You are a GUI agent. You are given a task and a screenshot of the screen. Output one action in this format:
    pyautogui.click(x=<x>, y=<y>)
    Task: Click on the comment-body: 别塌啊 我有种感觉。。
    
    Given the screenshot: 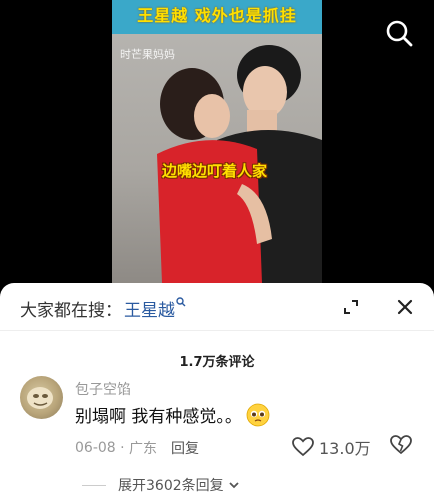 What is the action you would take?
    pyautogui.click(x=172, y=414)
    